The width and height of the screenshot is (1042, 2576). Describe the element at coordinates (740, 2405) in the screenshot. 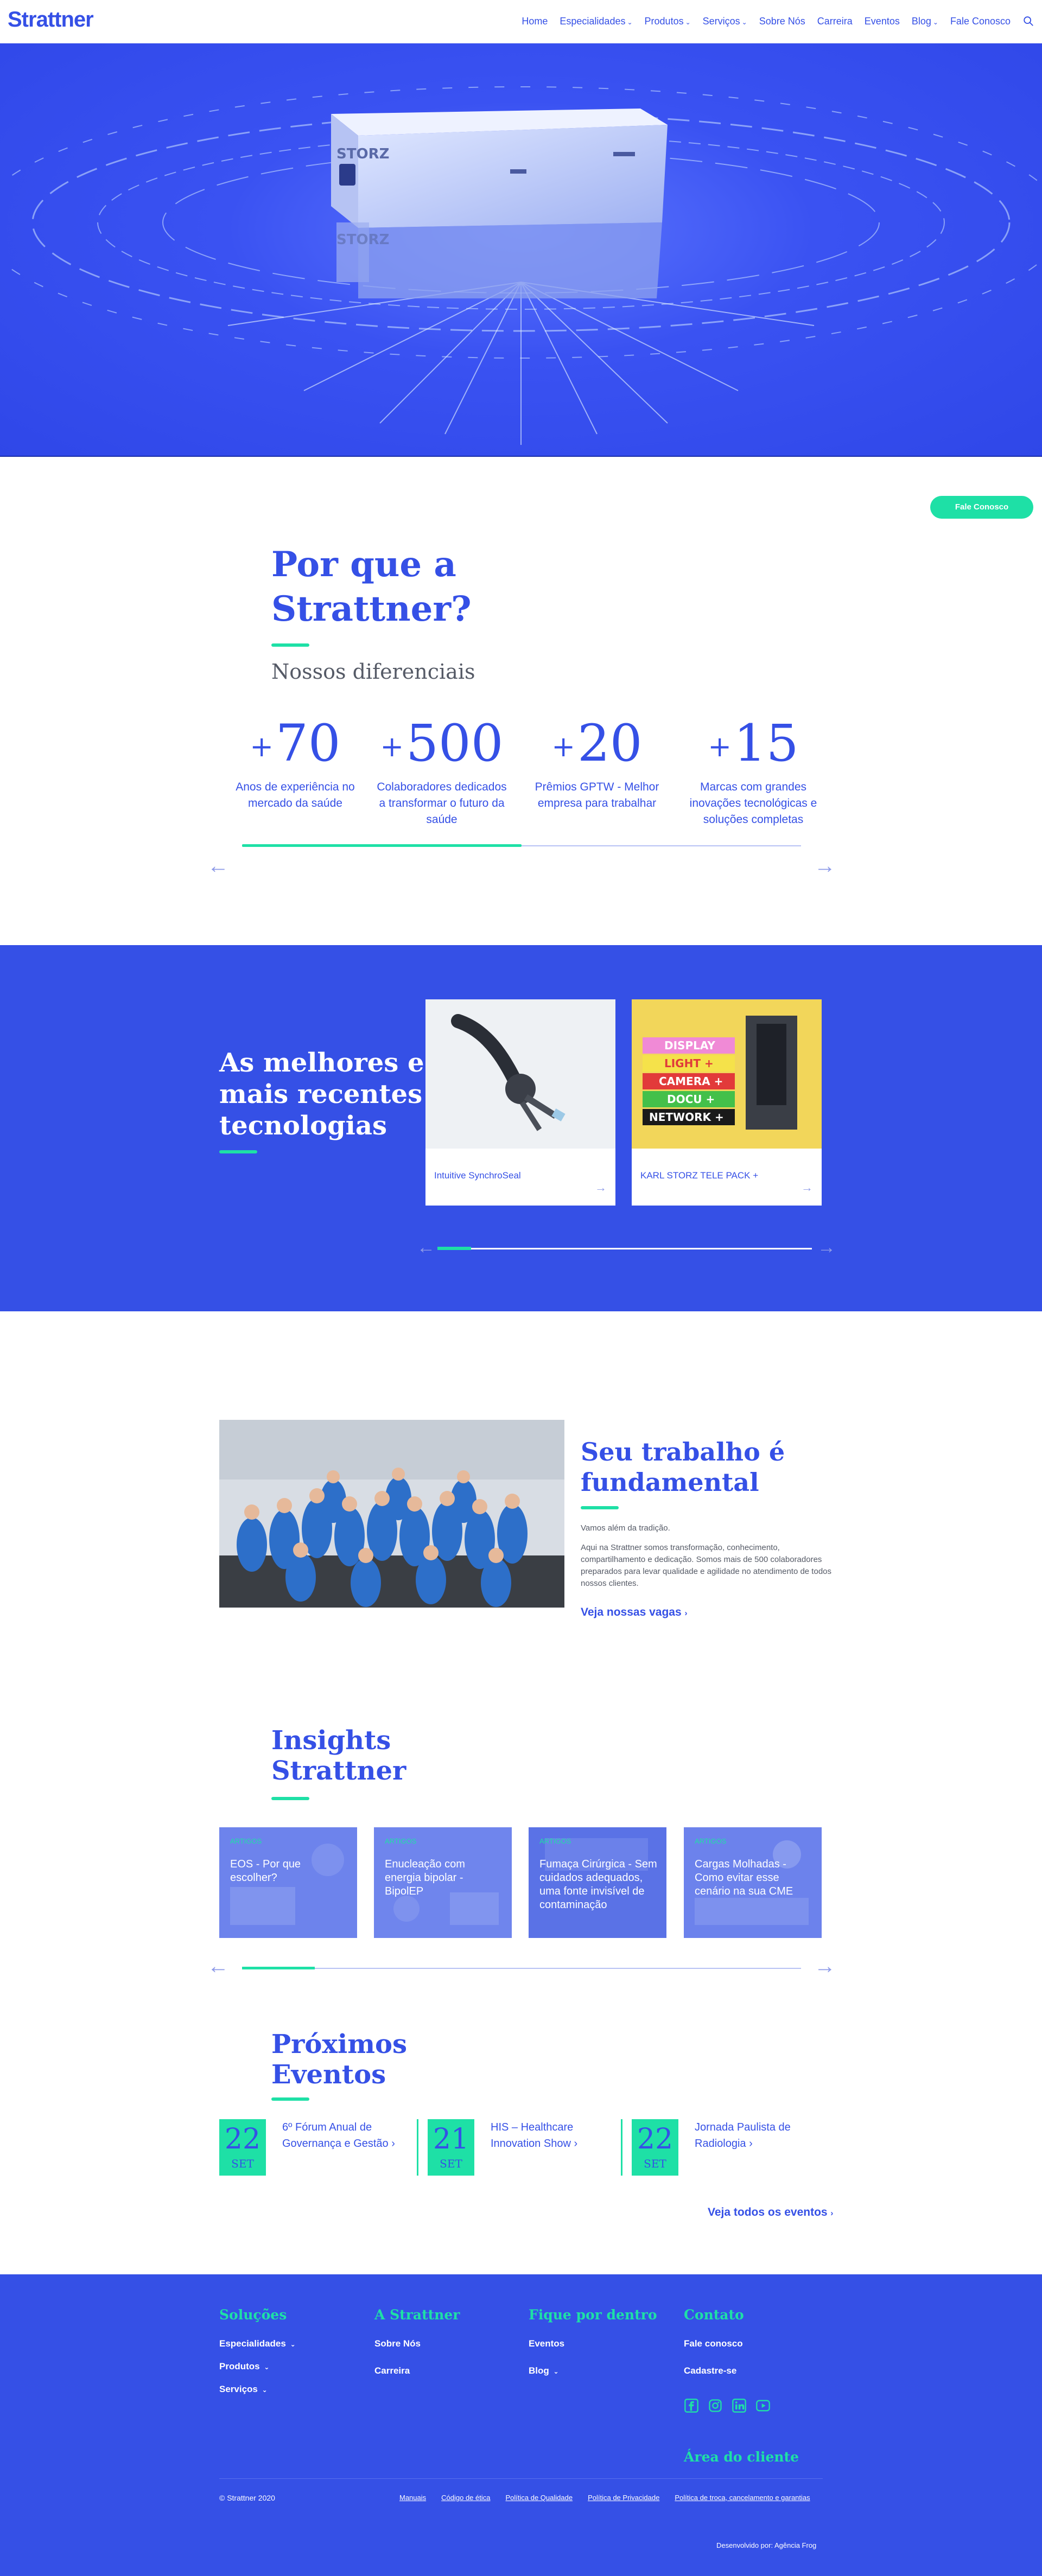

I see `linkedin-icon` at that location.